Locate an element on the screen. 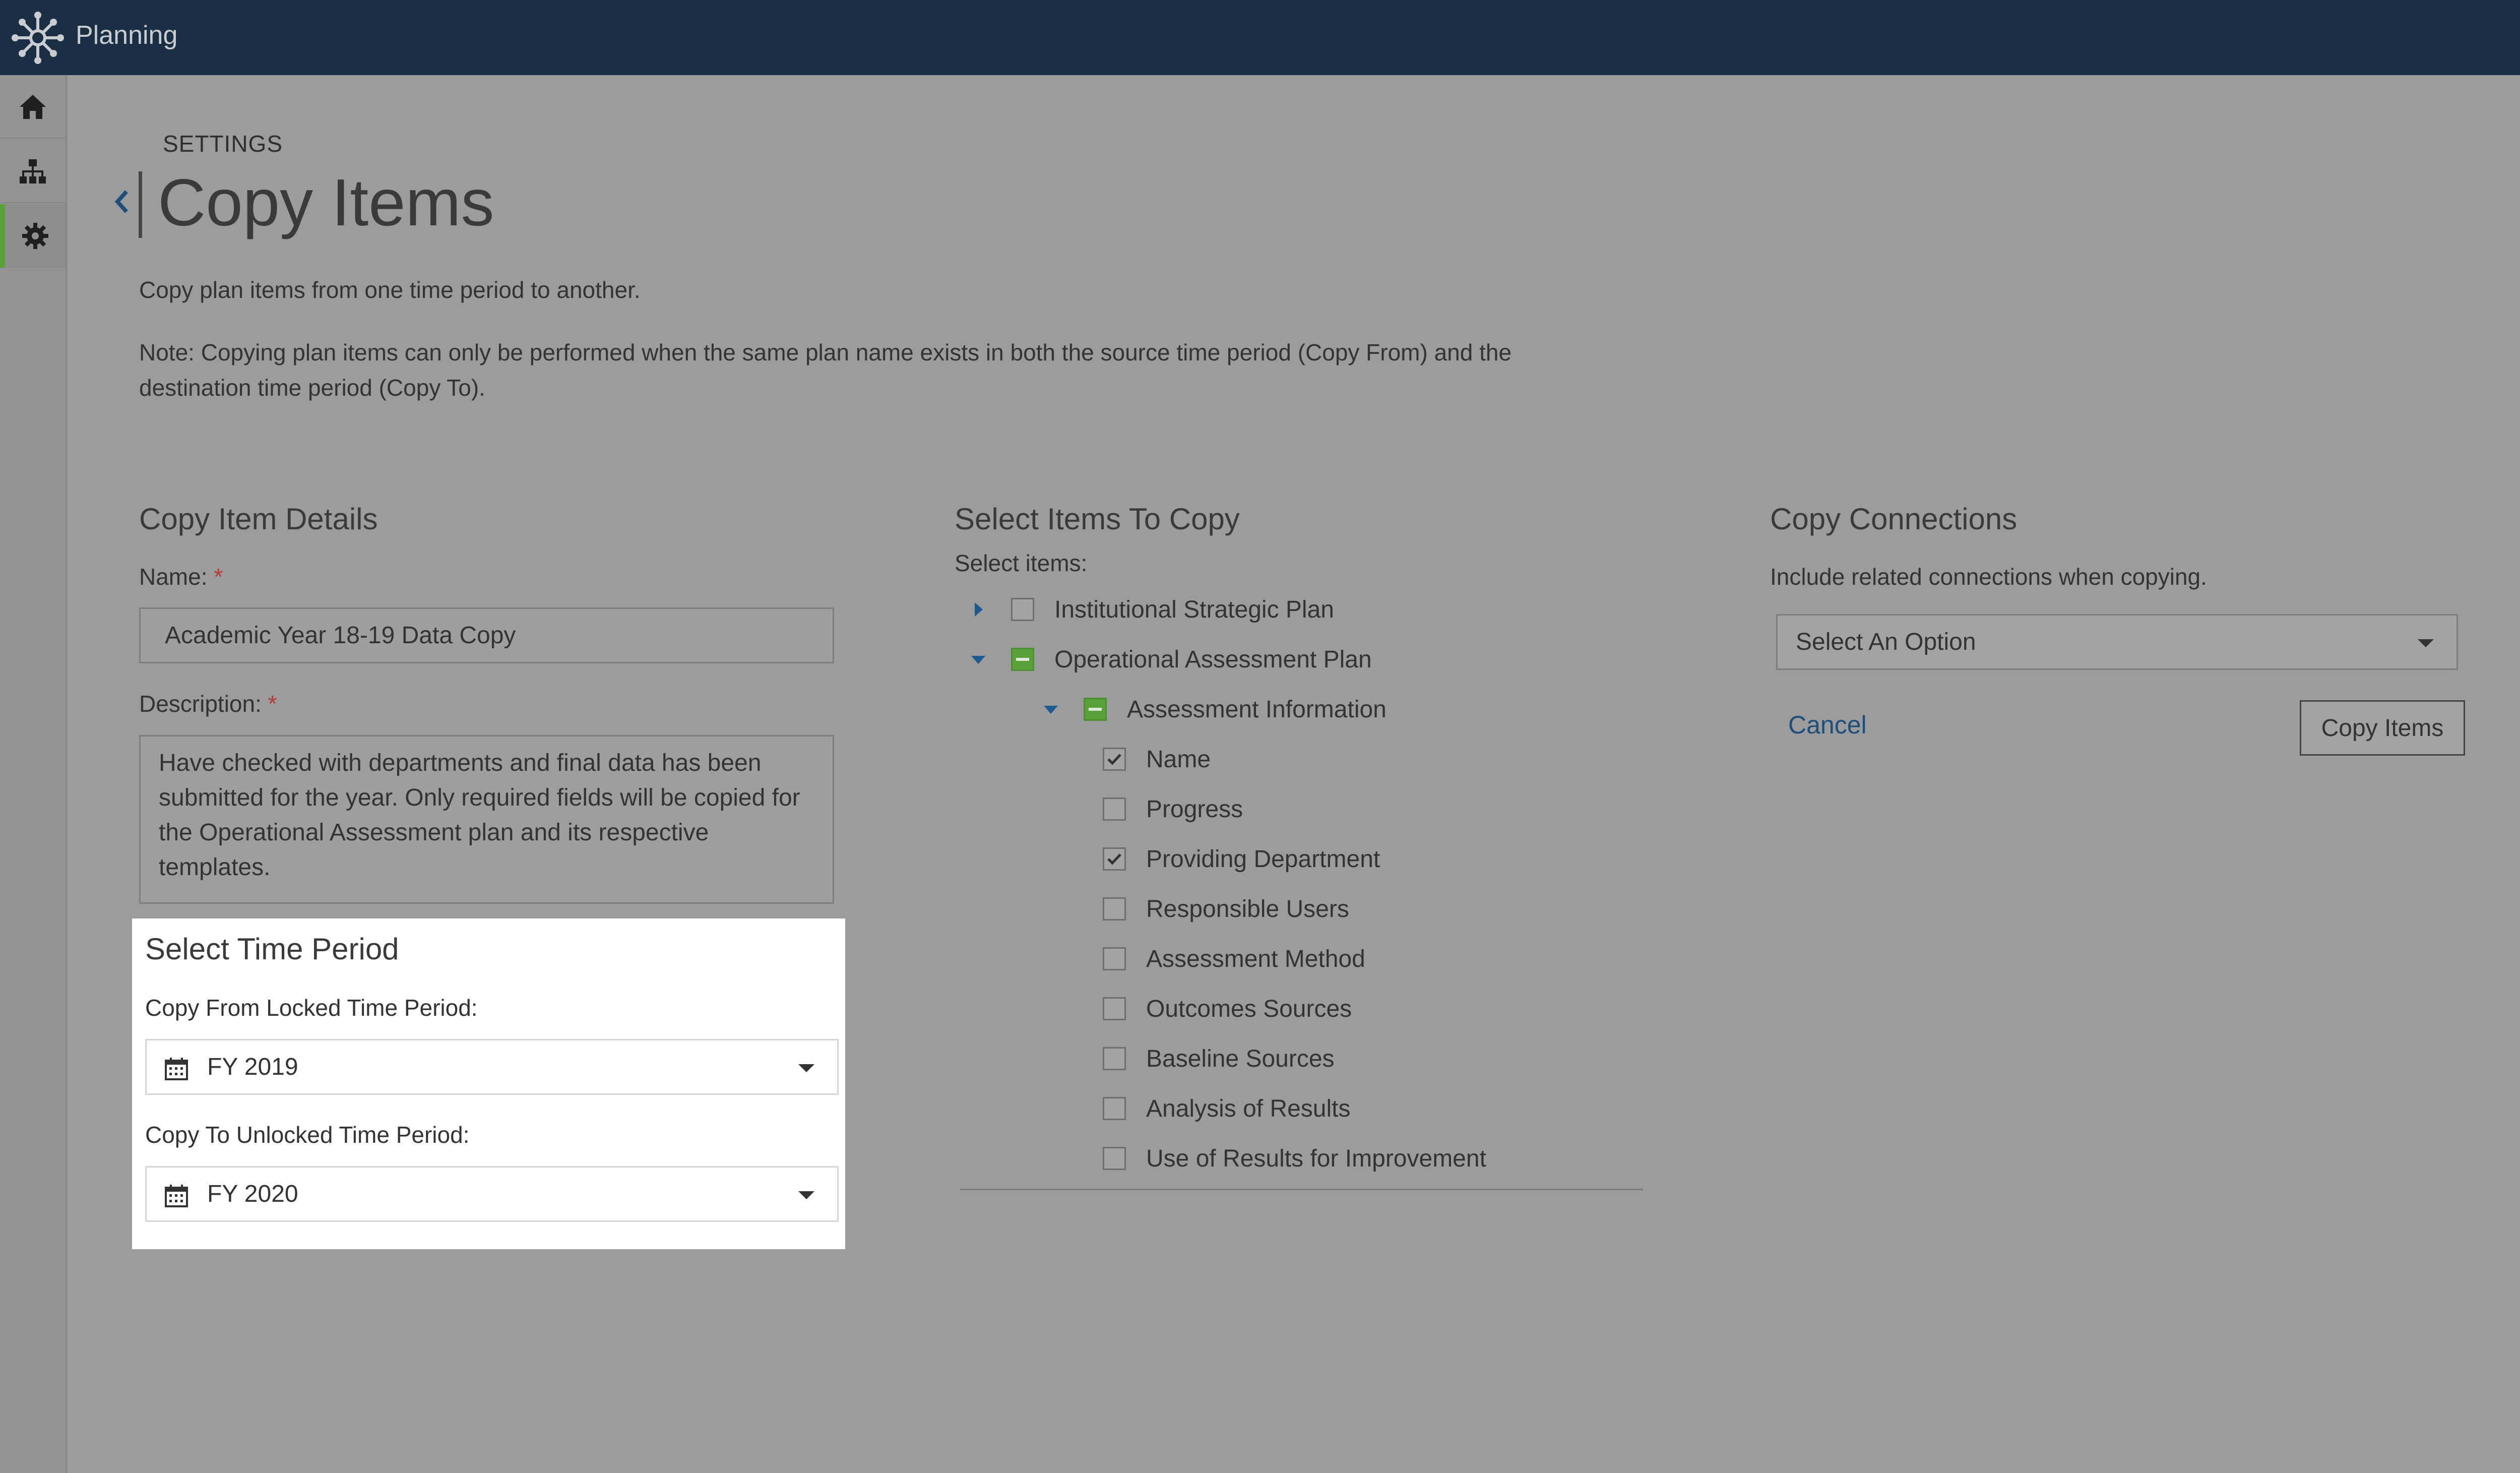 The image size is (2520, 1473). back-chevron-icon is located at coordinates (121, 201).